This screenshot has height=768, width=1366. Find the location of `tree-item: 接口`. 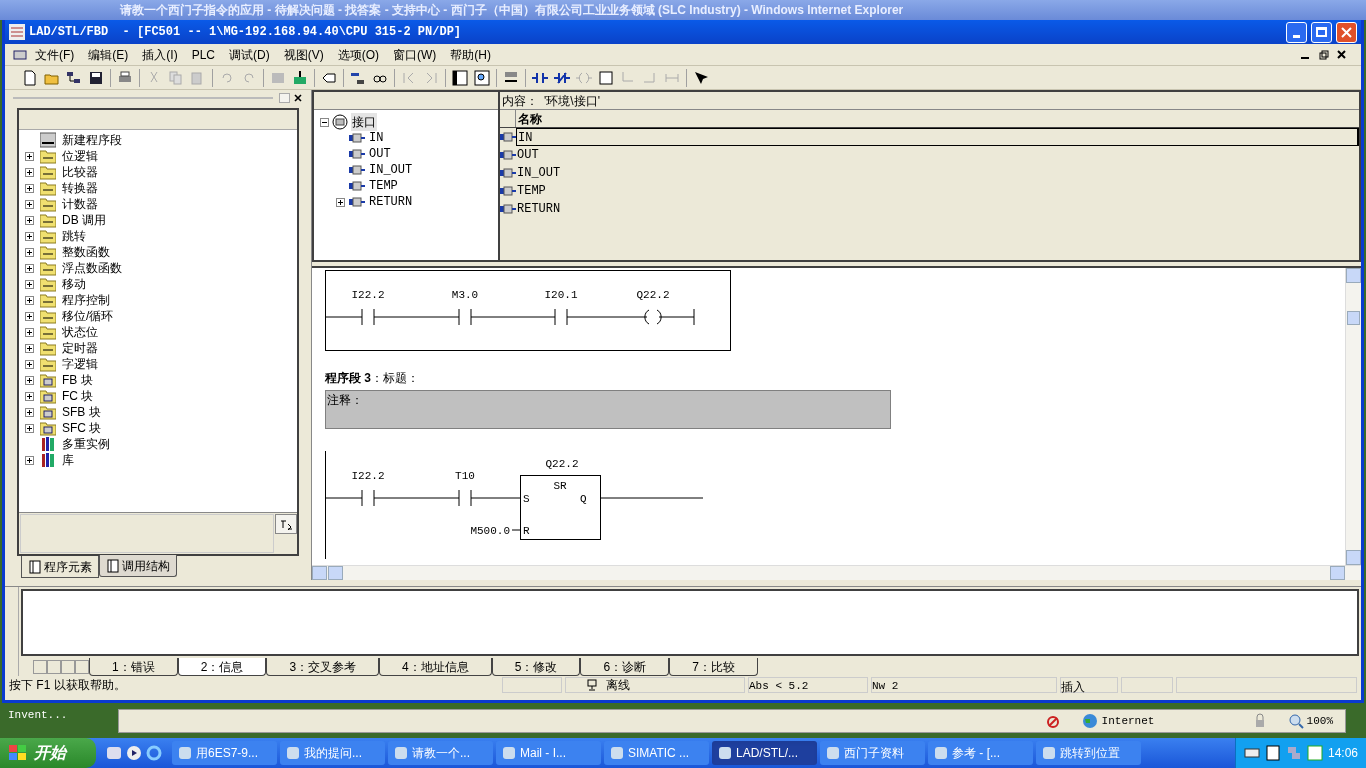

tree-item: 接口 is located at coordinates (364, 122).